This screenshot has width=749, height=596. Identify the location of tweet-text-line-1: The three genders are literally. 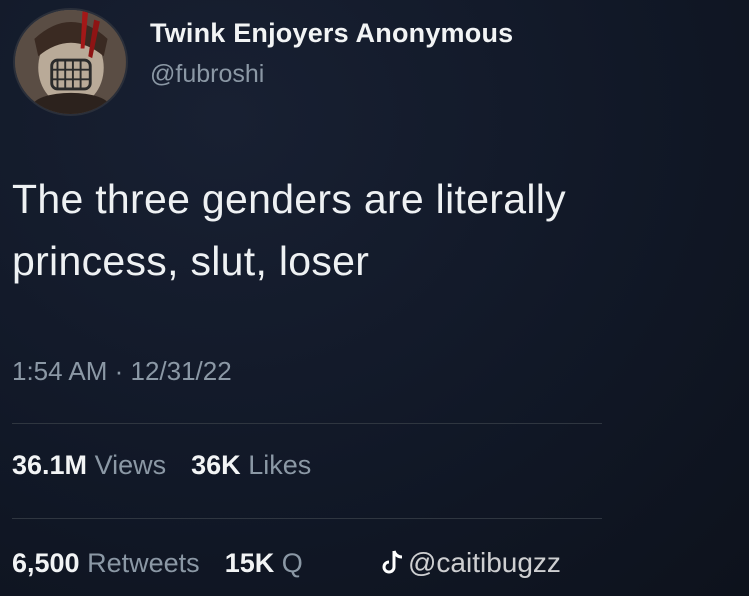
(289, 199).